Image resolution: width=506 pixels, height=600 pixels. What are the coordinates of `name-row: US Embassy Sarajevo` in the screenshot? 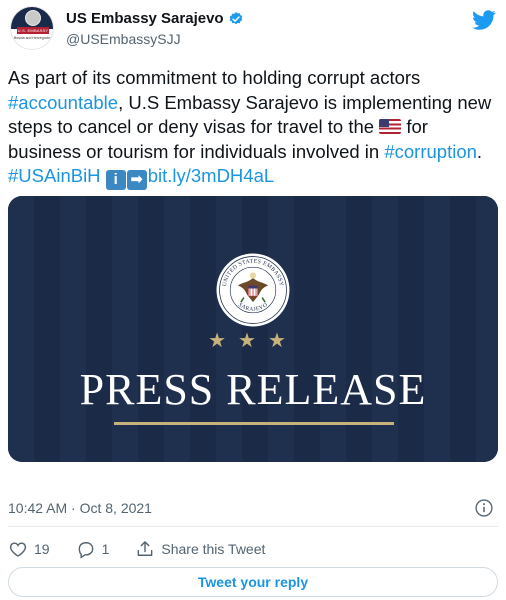 It's located at (155, 18).